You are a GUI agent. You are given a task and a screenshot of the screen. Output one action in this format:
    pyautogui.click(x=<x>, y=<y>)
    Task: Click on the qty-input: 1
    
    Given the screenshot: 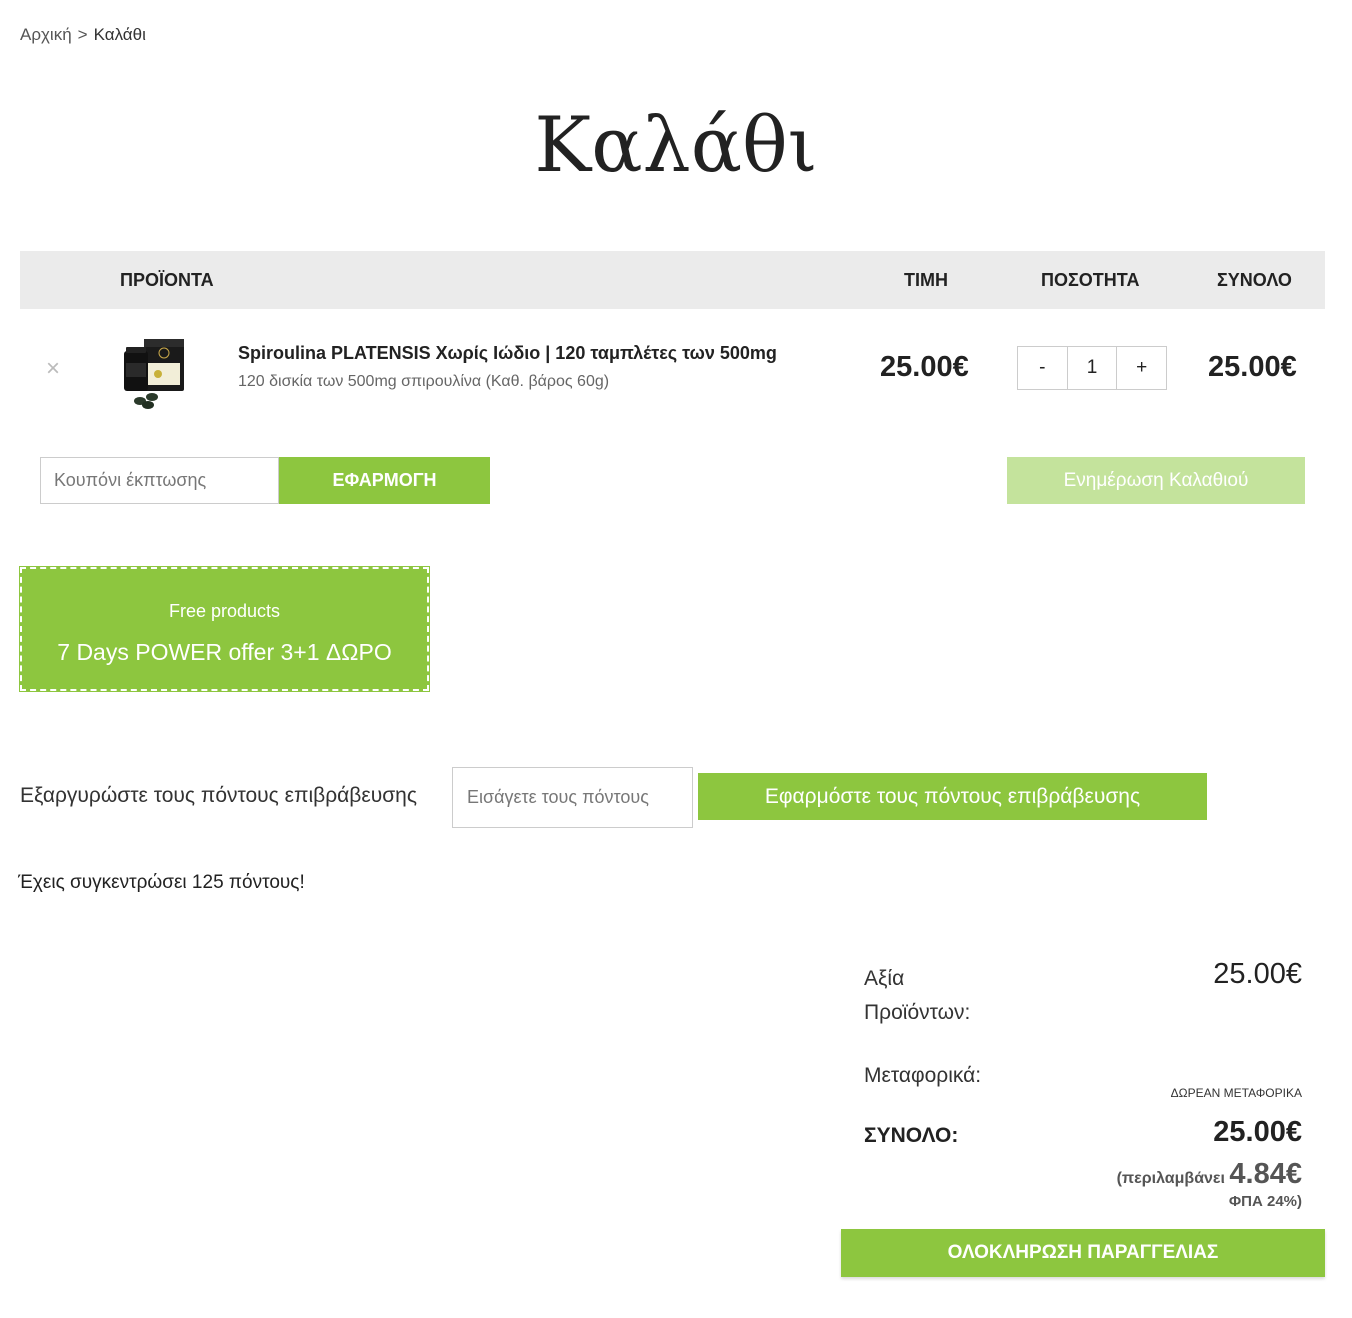 What is the action you would take?
    pyautogui.click(x=1092, y=368)
    